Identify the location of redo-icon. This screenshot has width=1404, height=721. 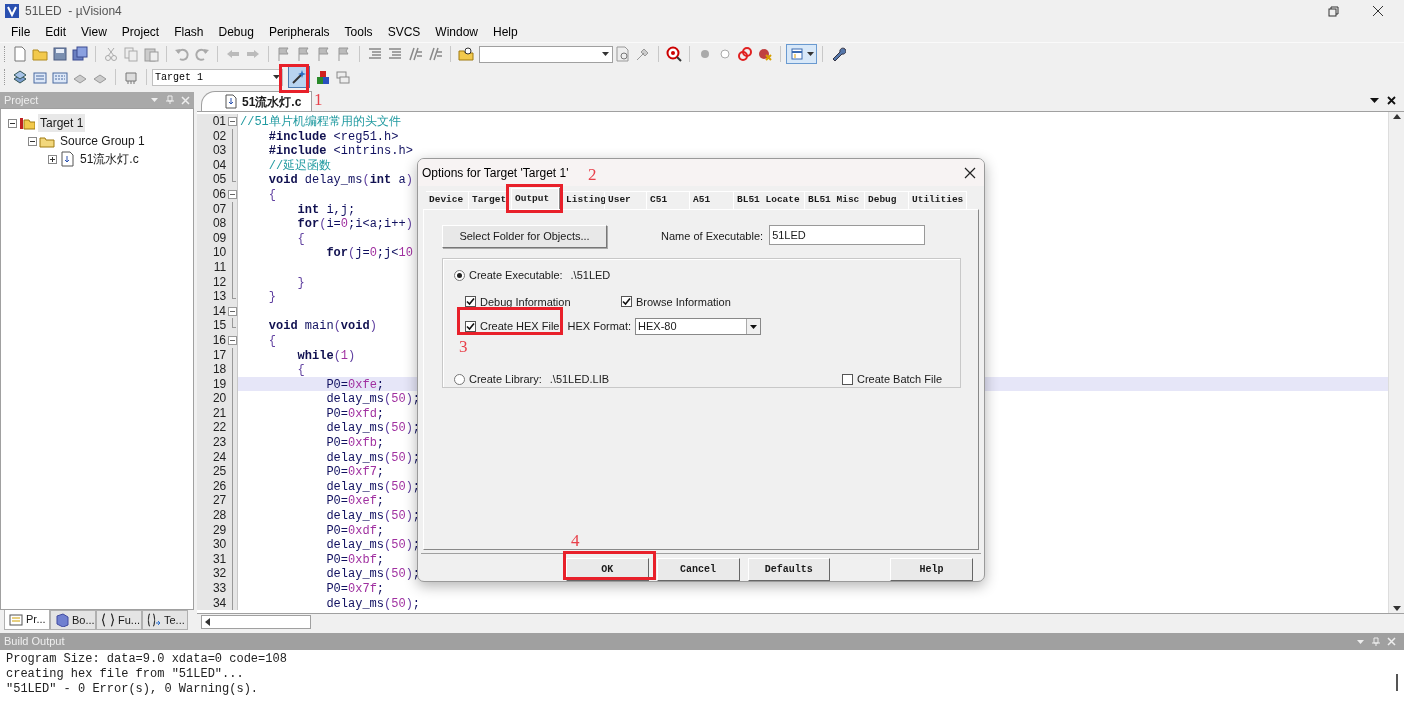
(202, 54).